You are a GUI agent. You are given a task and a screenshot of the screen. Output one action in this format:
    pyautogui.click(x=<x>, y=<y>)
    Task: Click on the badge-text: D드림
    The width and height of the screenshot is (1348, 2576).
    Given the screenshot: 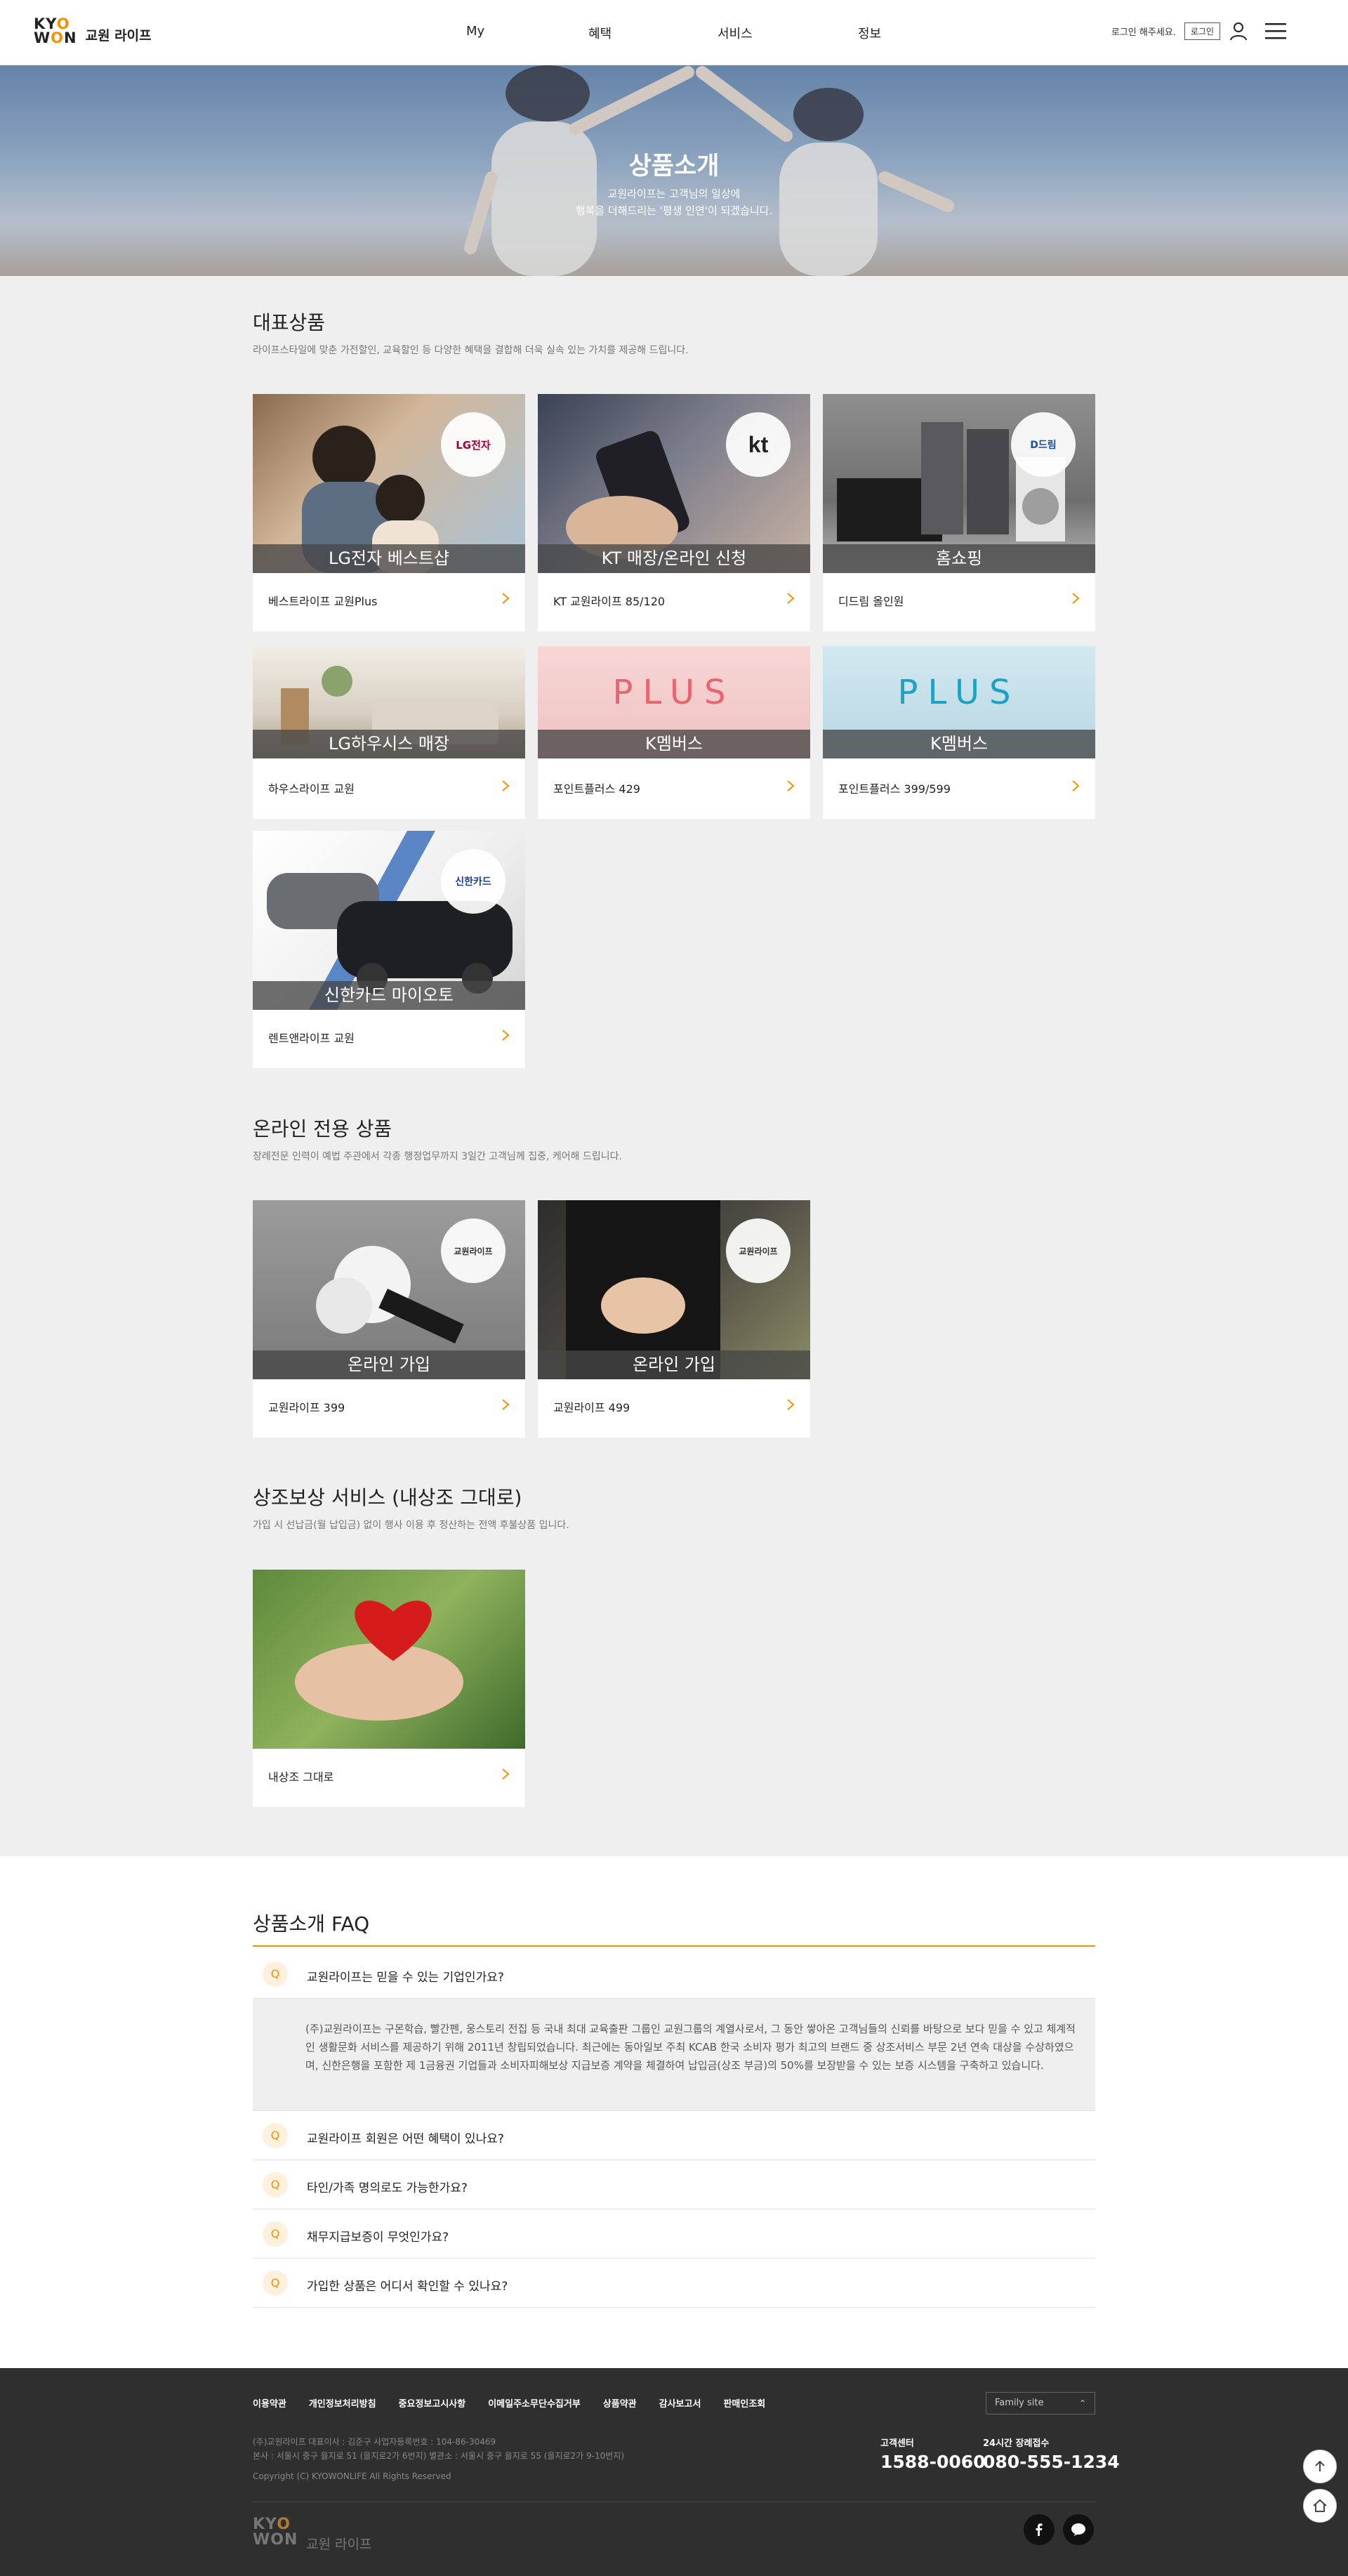 What is the action you would take?
    pyautogui.click(x=1043, y=445)
    